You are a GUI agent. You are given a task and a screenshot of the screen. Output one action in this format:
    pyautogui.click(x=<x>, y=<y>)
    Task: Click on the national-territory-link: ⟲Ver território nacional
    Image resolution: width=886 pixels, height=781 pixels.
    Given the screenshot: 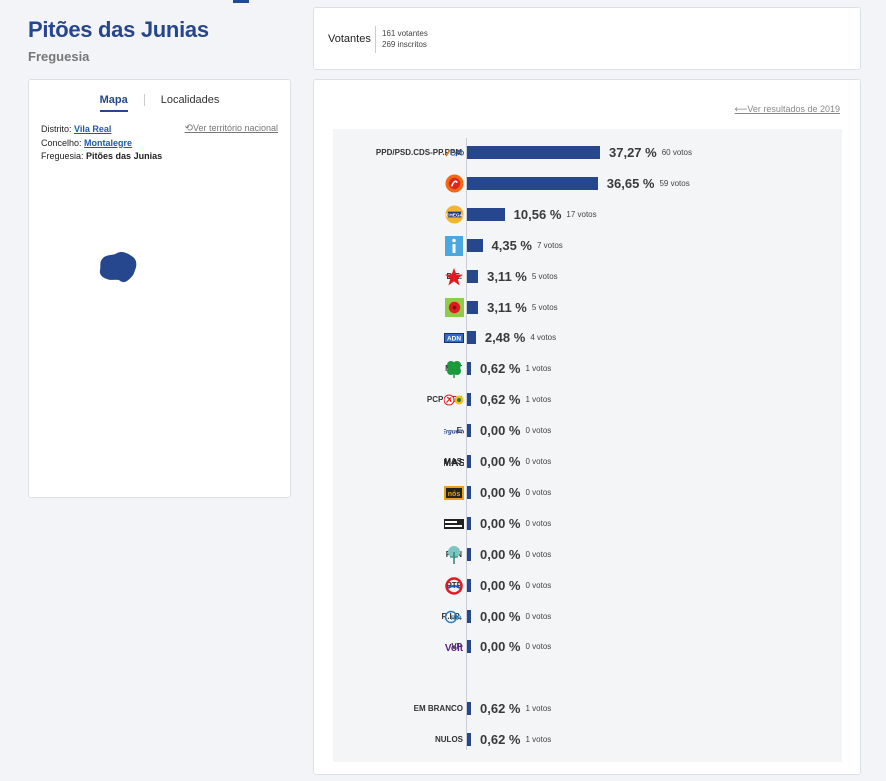 What is the action you would take?
    pyautogui.click(x=231, y=128)
    